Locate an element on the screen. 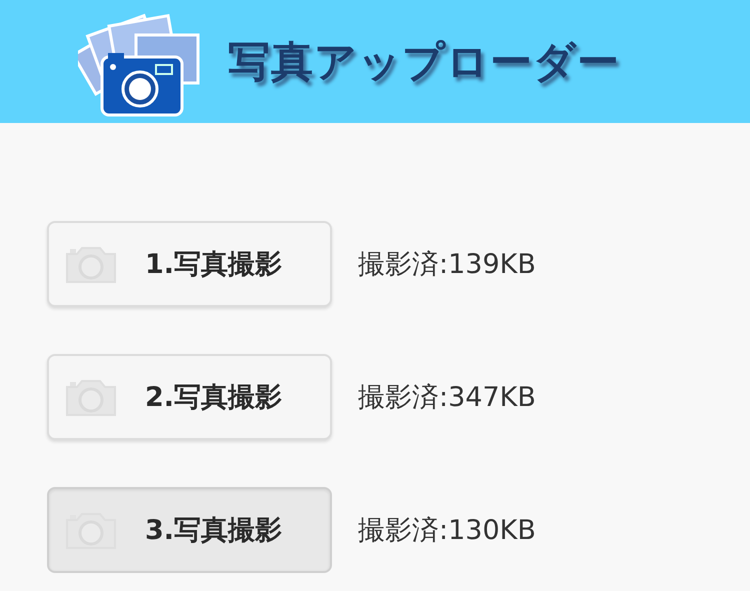 This screenshot has width=750, height=591. take-photo-button: 1.写真撮影 is located at coordinates (189, 264).